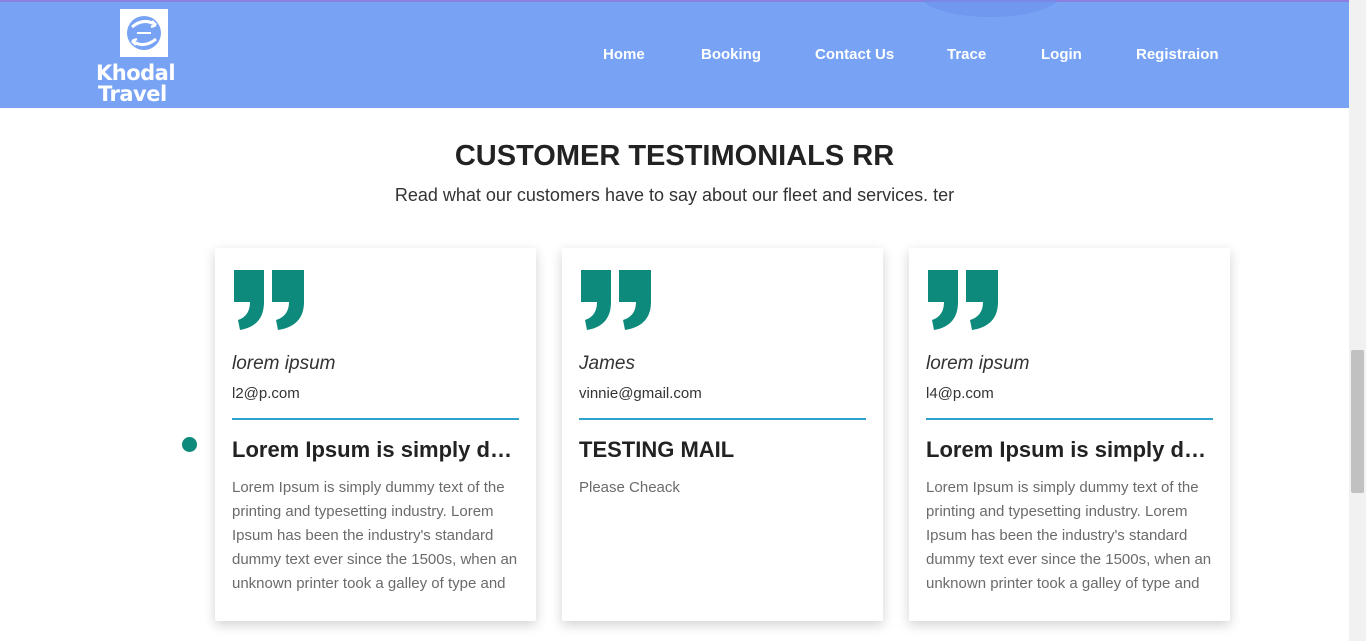 This screenshot has height=641, width=1366. What do you see at coordinates (990, 8) in the screenshot?
I see `nav-glow-decoration` at bounding box center [990, 8].